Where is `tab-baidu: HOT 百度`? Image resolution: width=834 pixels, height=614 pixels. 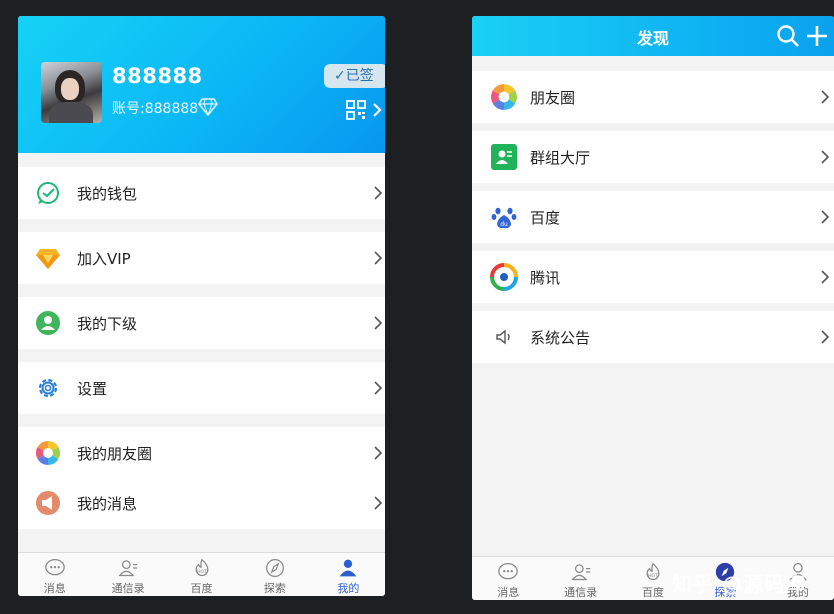 tab-baidu: HOT 百度 is located at coordinates (201, 574).